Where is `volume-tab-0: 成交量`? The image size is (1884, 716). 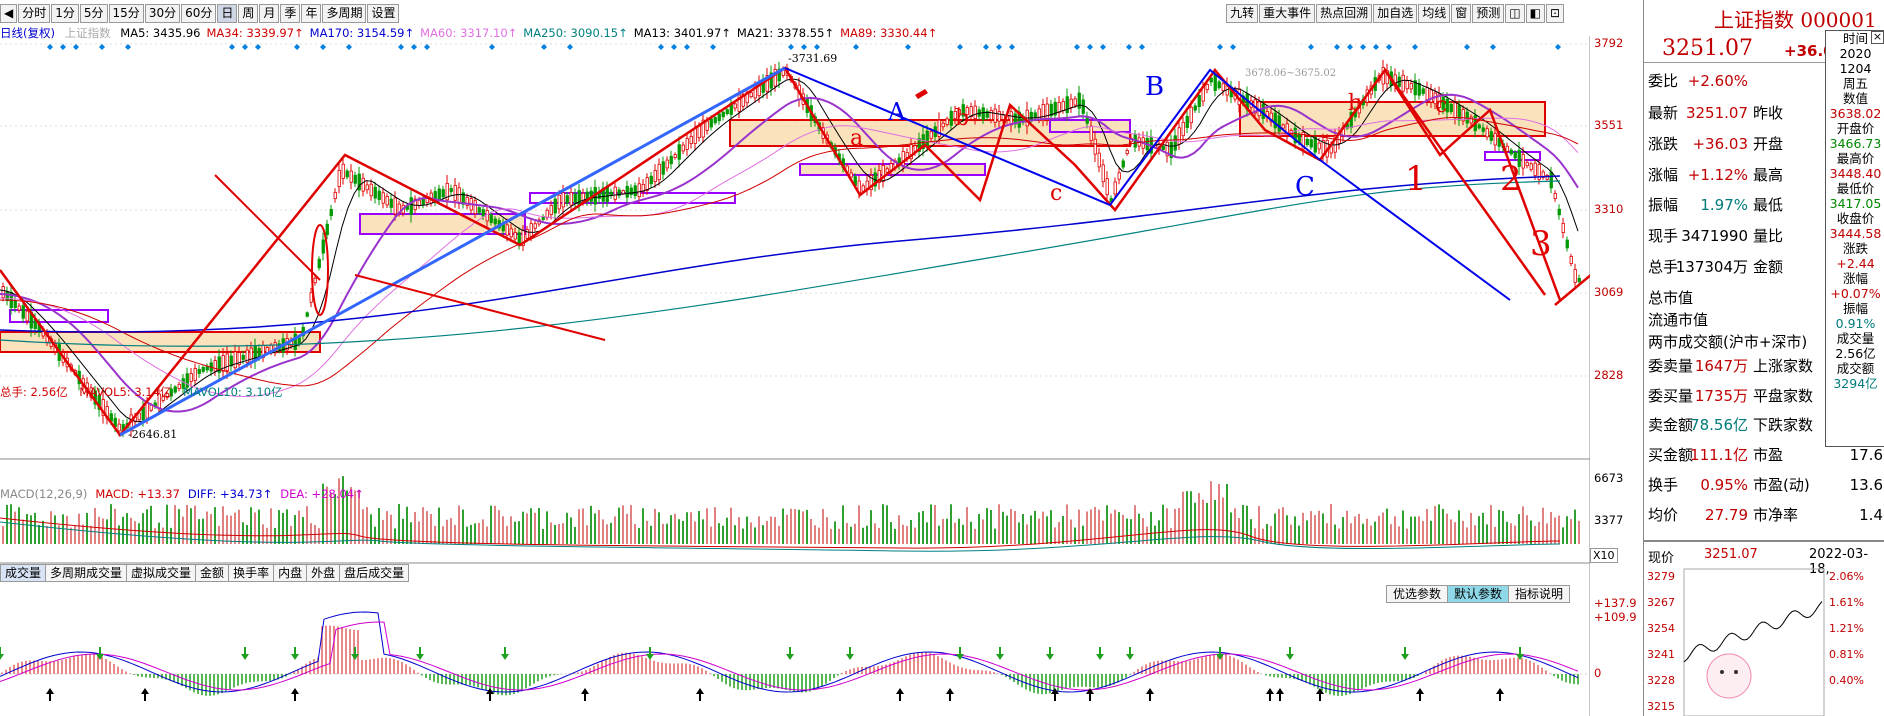
volume-tab-0: 成交量 is located at coordinates (23, 573).